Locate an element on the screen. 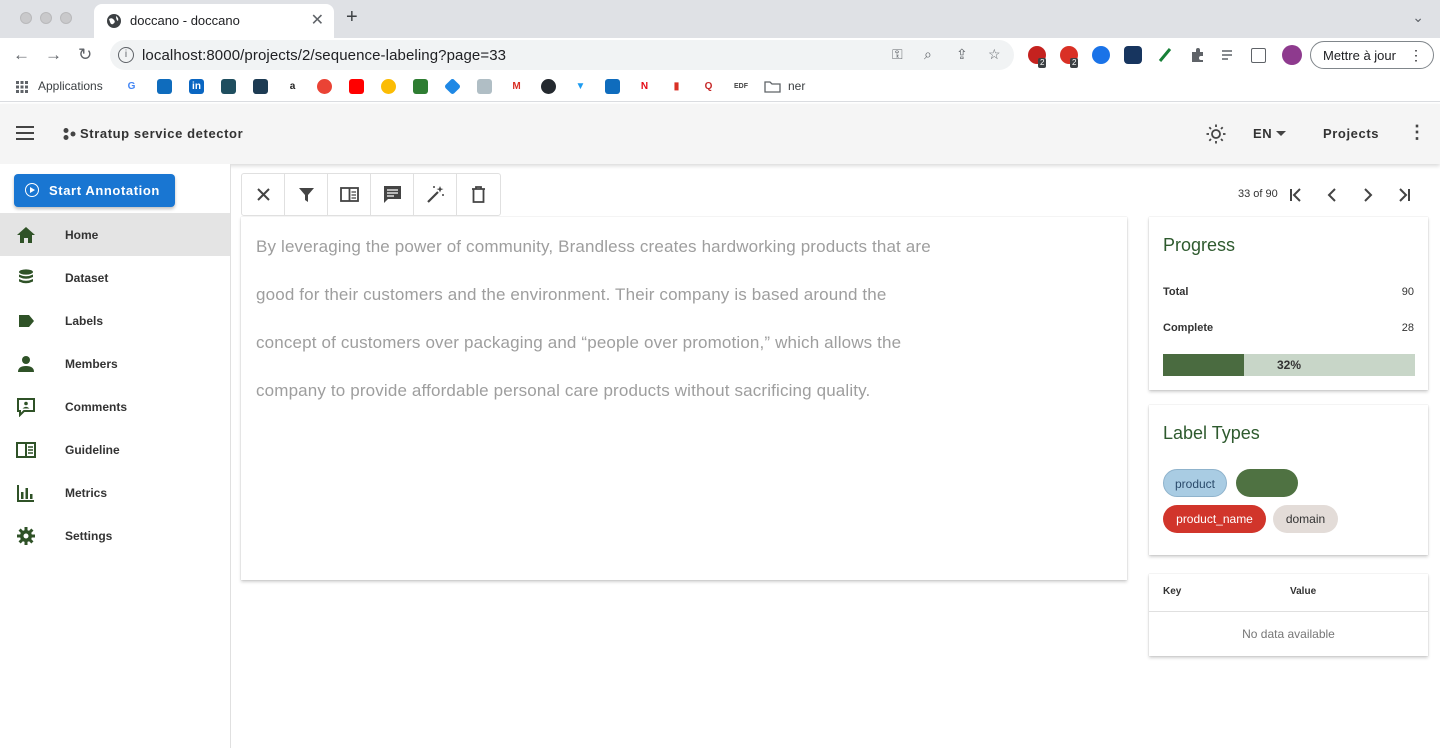 The height and width of the screenshot is (748, 1440). progress-card: Progress Total 90 Complete 28 32% is located at coordinates (1288, 303).